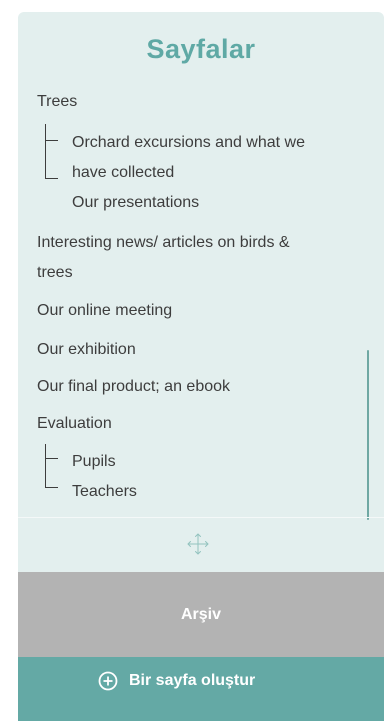 The image size is (391, 721). I want to click on archive-button-label: Arşiv, so click(201, 614).